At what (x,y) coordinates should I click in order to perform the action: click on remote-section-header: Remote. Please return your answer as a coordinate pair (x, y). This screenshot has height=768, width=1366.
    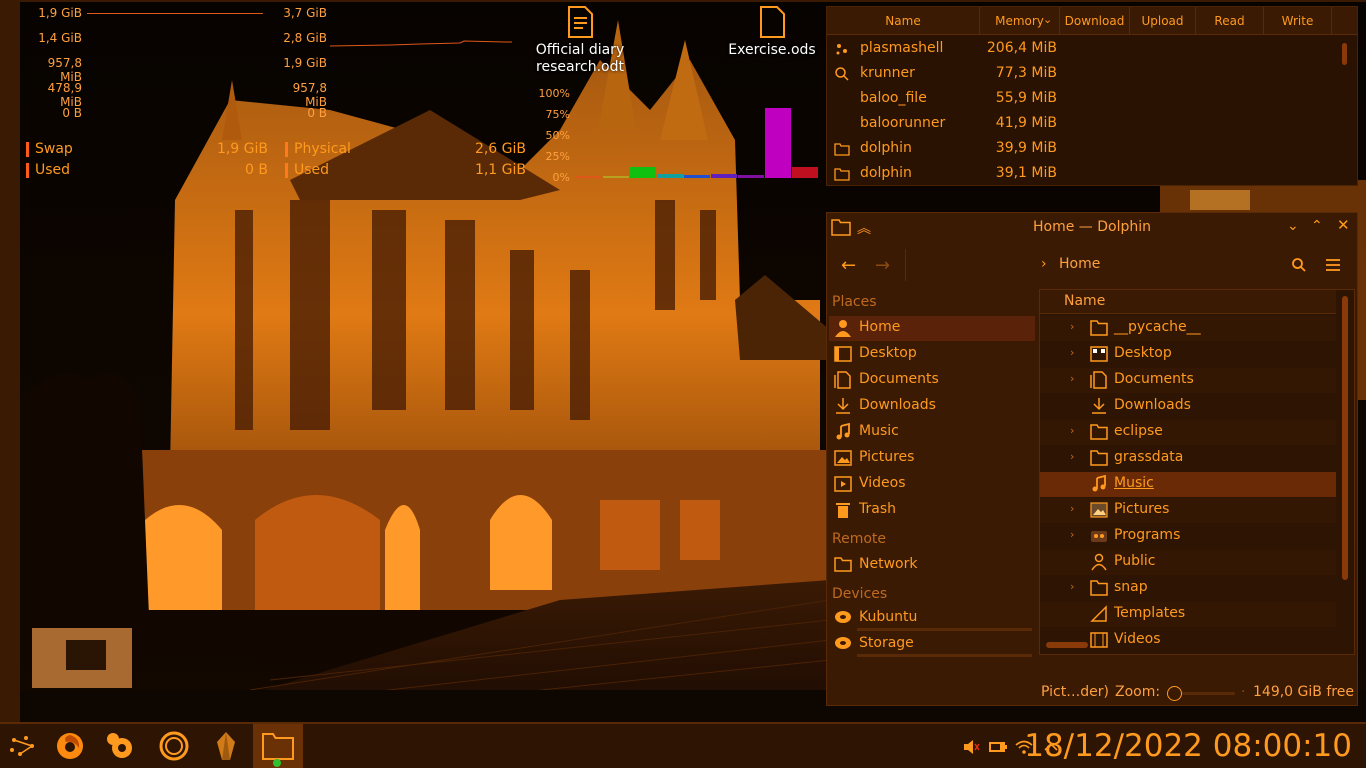
    Looking at the image, I should click on (859, 539).